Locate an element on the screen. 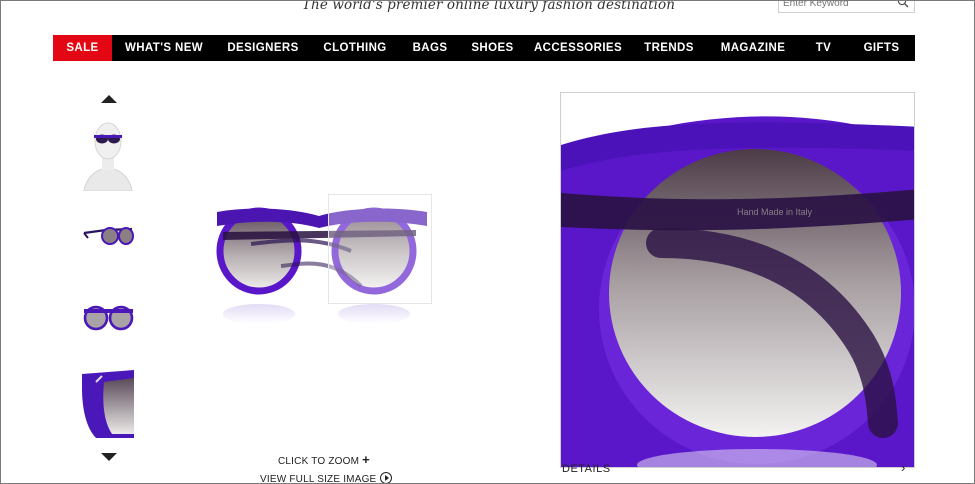 The image size is (975, 484). view-full-size-link: VIEW FULL SIZE IMAGE is located at coordinates (326, 478).